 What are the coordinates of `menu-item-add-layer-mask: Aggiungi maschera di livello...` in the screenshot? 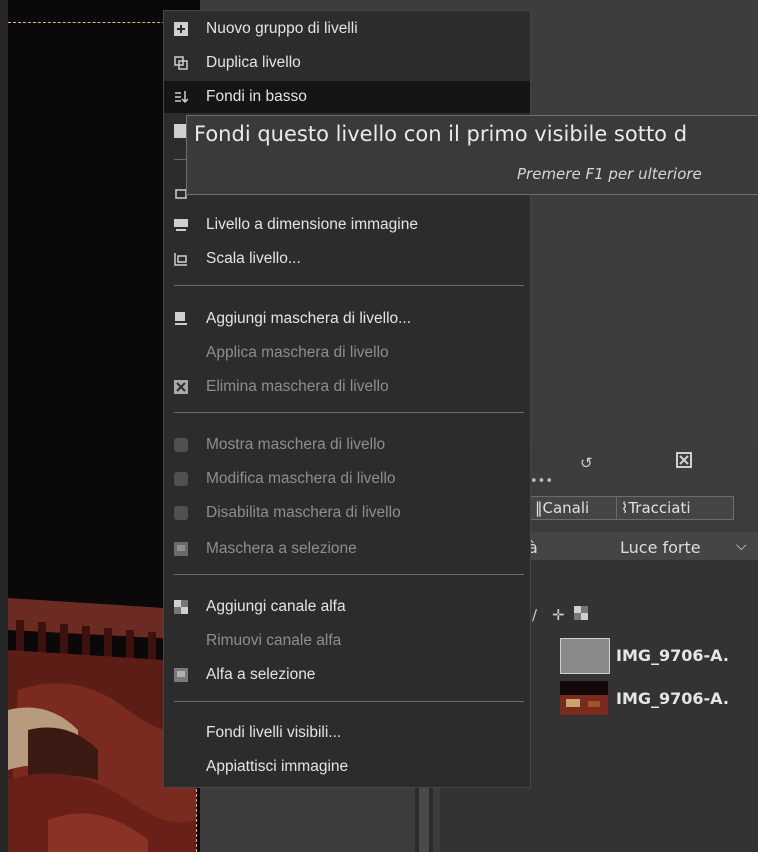 It's located at (347, 319).